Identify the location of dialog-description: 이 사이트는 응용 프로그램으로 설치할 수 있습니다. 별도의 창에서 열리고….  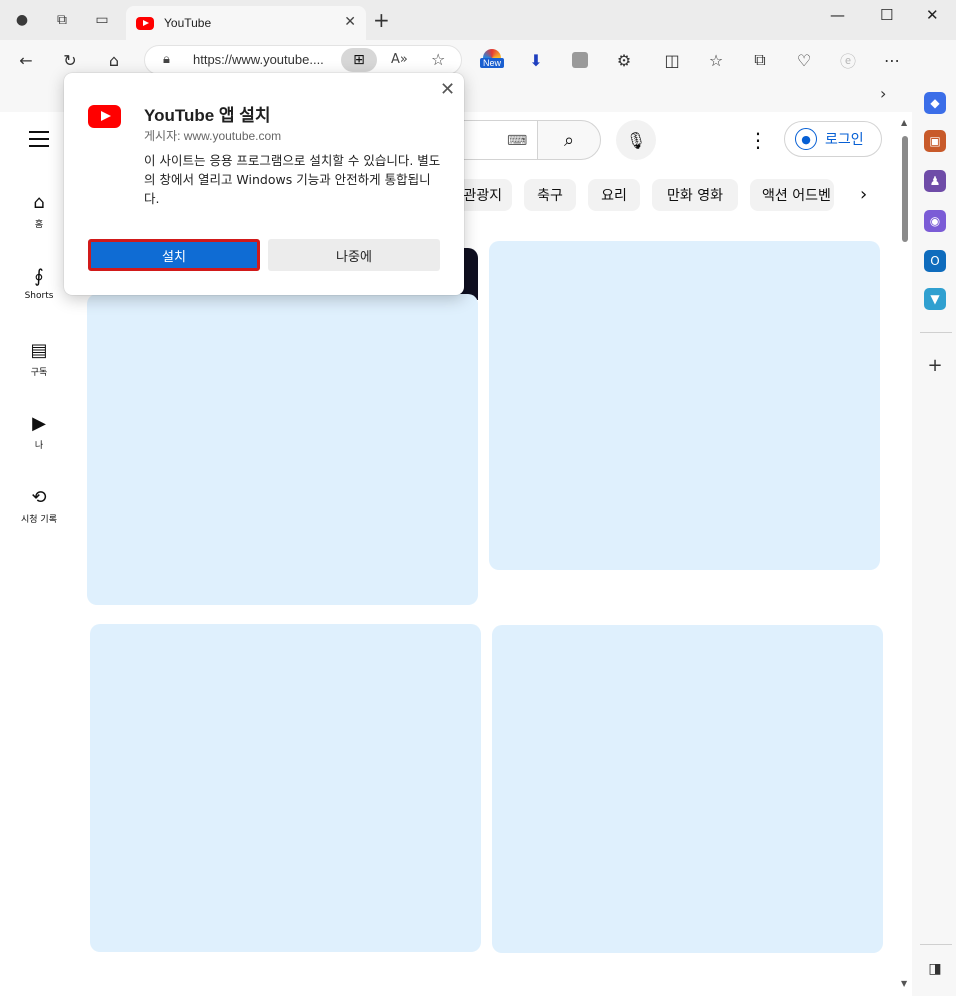
(292, 179).